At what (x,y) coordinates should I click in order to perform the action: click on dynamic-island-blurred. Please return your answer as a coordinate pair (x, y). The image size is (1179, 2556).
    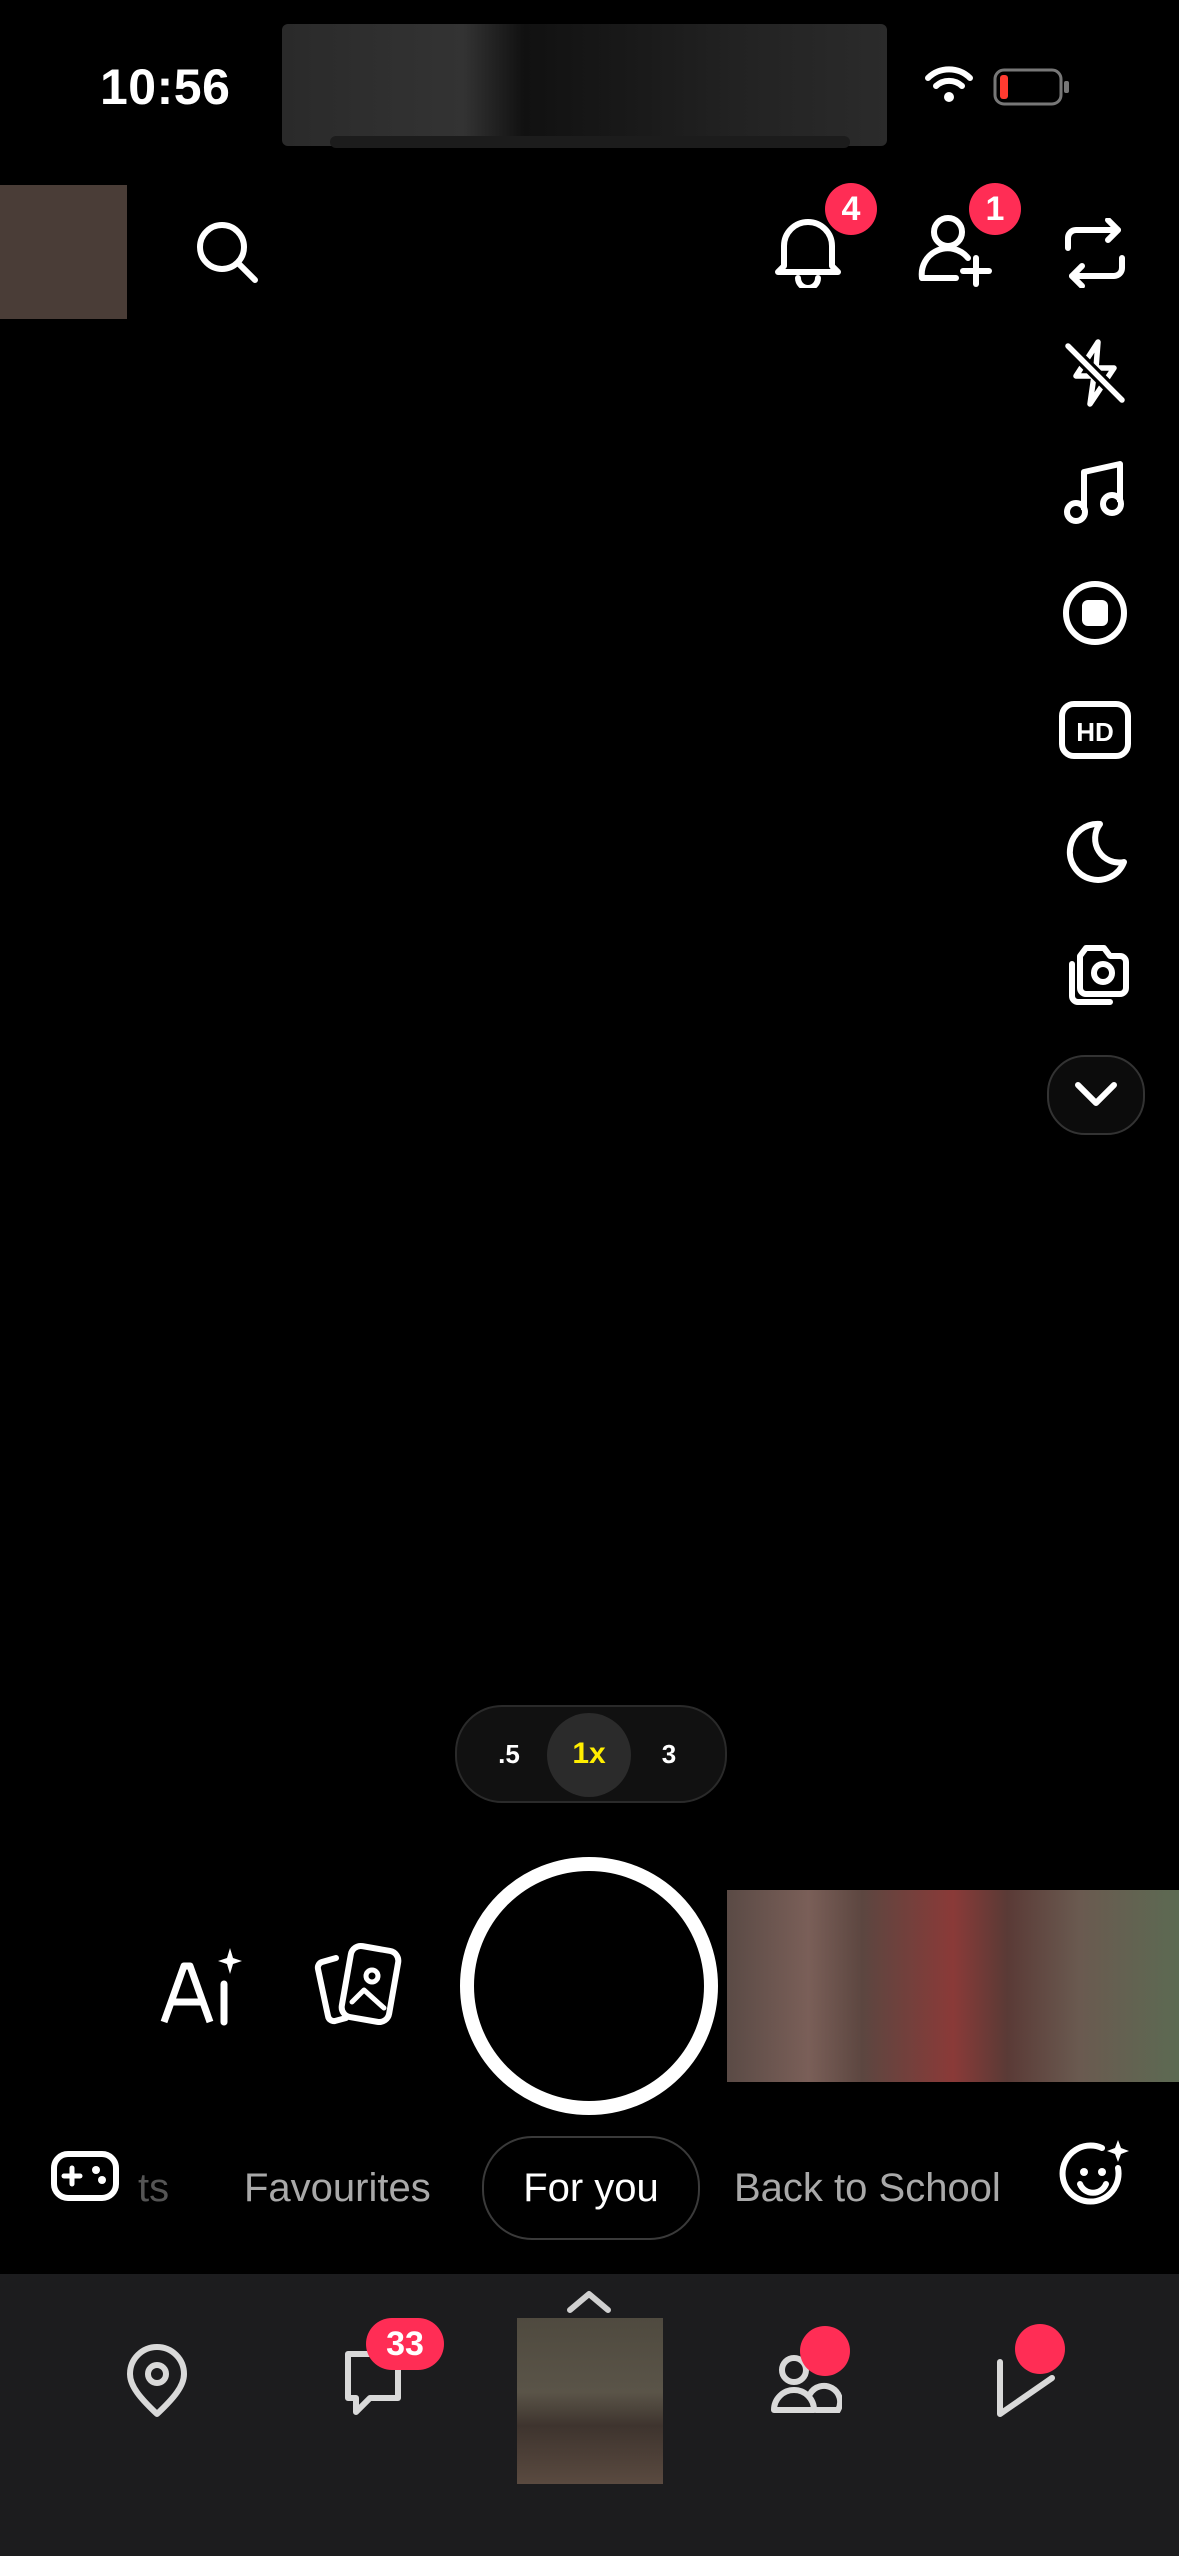
    Looking at the image, I should click on (584, 85).